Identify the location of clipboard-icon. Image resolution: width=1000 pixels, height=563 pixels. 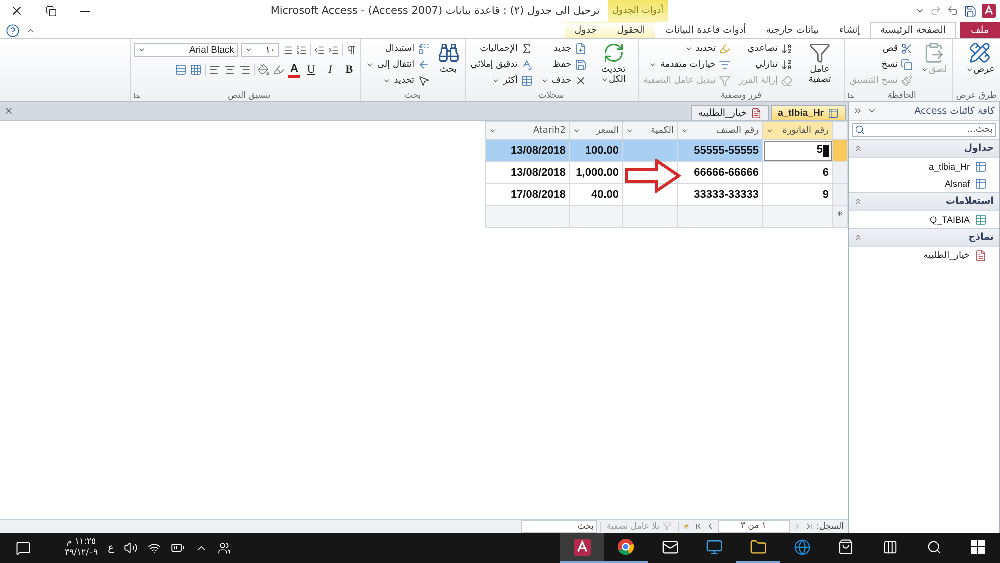
(934, 53).